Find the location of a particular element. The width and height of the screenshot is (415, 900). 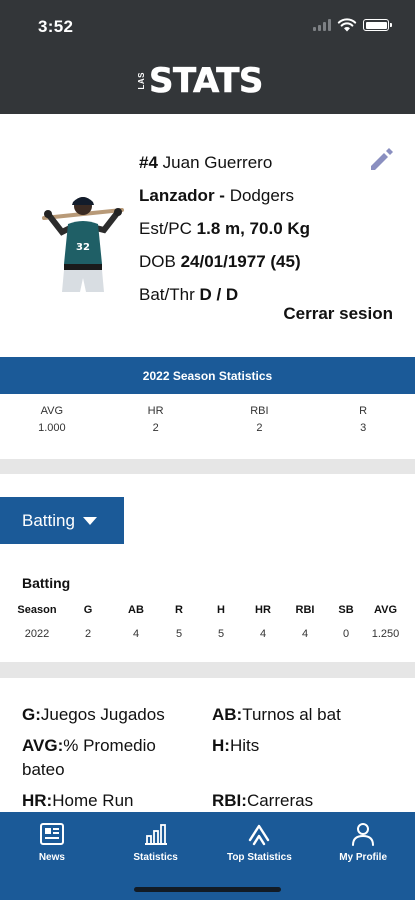

legend-abbr: AB: is located at coordinates (227, 714).